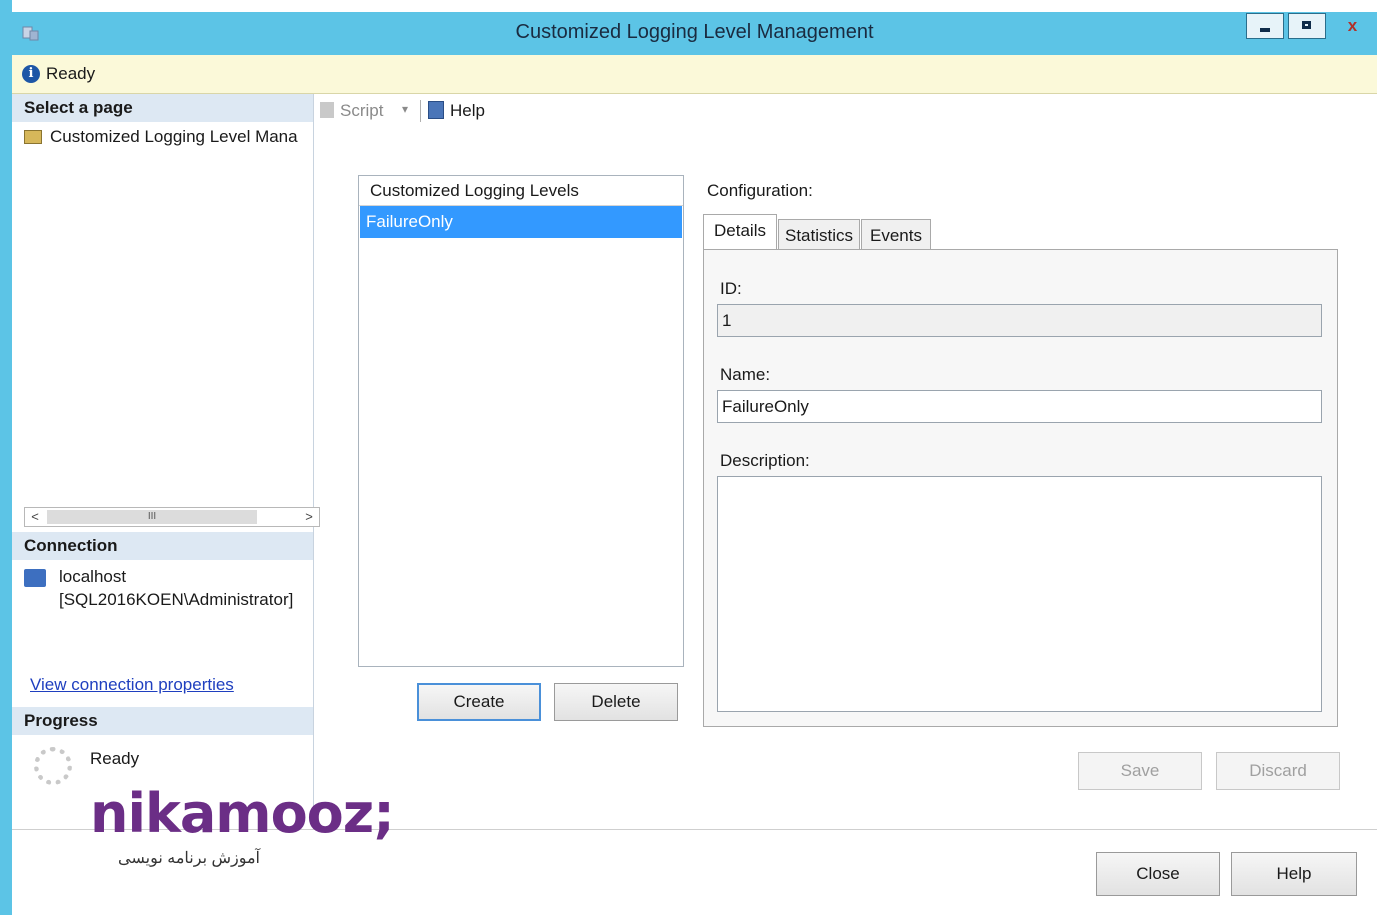  I want to click on toolbar-separator, so click(420, 111).